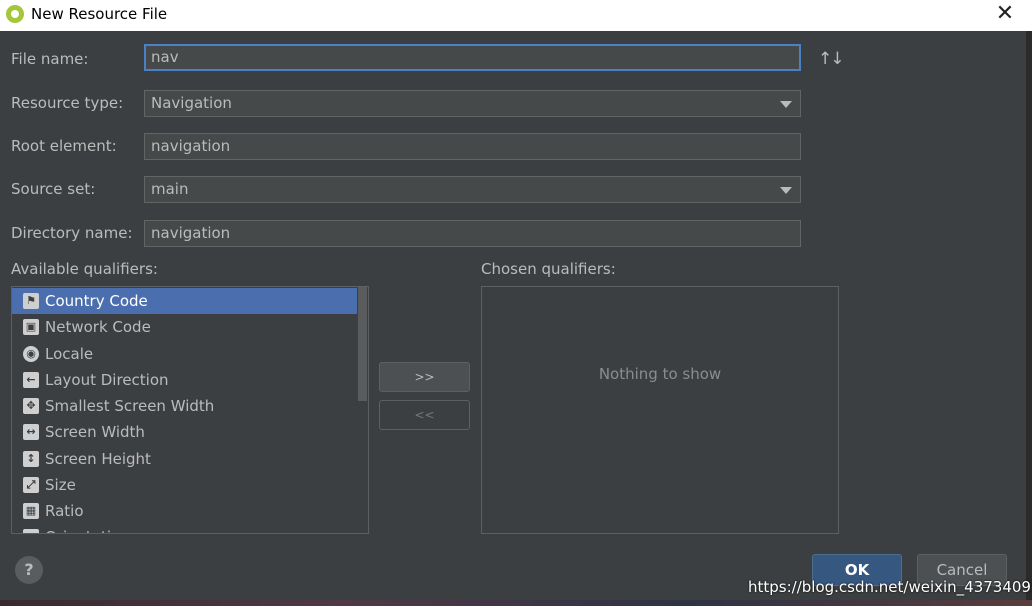  Describe the element at coordinates (15, 14) in the screenshot. I see `android-studio-icon` at that location.